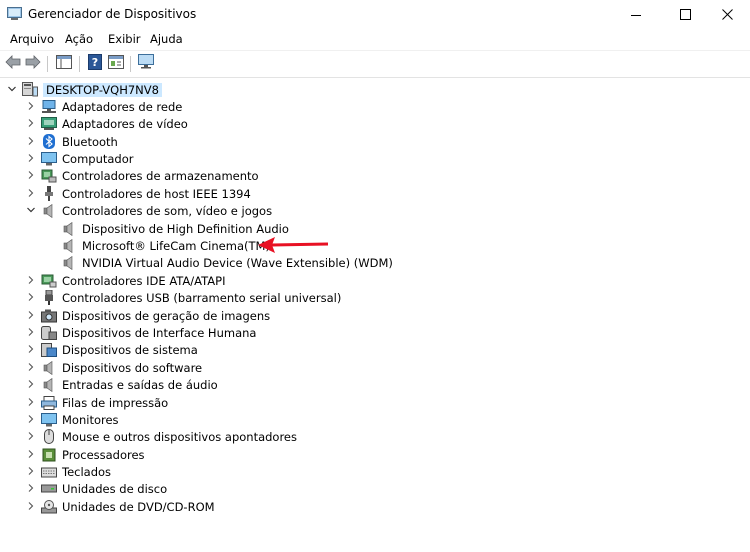 The image size is (750, 552). Describe the element at coordinates (130, 349) in the screenshot. I see `tree-item-label: Dispositivos de sistema` at that location.